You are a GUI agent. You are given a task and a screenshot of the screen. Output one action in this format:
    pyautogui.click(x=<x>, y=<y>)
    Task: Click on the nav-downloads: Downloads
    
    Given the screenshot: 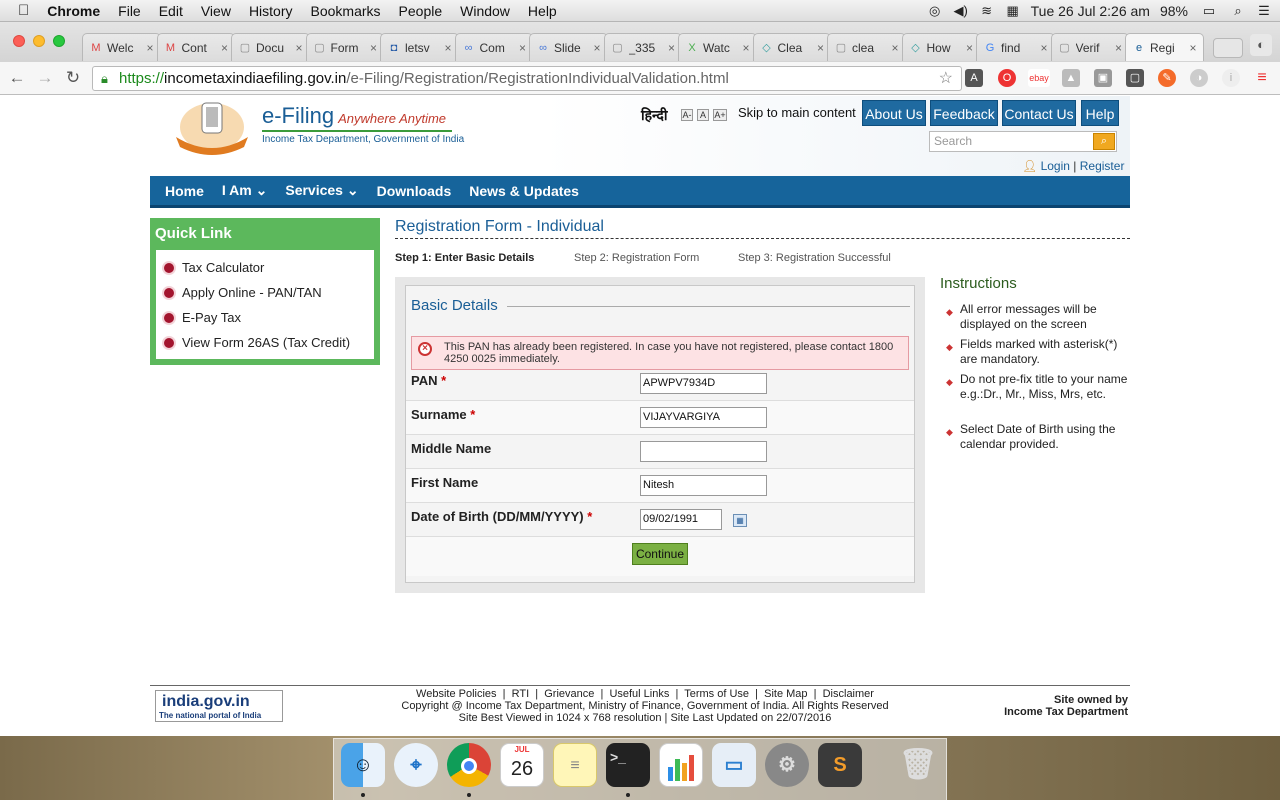 What is the action you would take?
    pyautogui.click(x=414, y=191)
    